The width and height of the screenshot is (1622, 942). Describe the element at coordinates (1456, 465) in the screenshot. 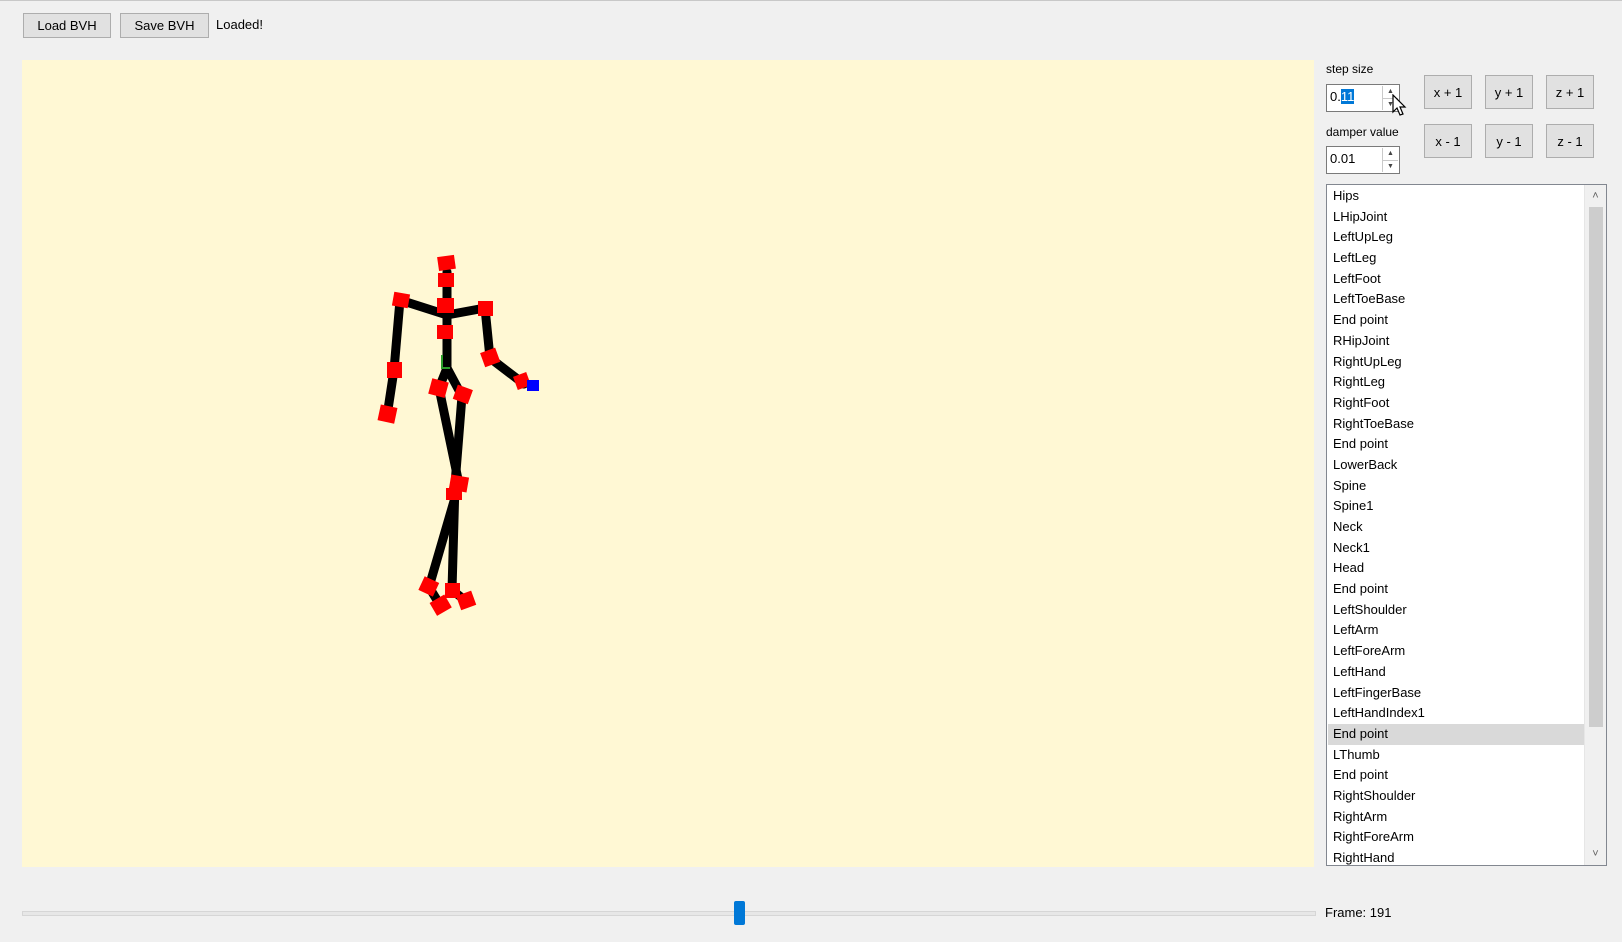

I see `joint-list-item: LowerBack` at that location.